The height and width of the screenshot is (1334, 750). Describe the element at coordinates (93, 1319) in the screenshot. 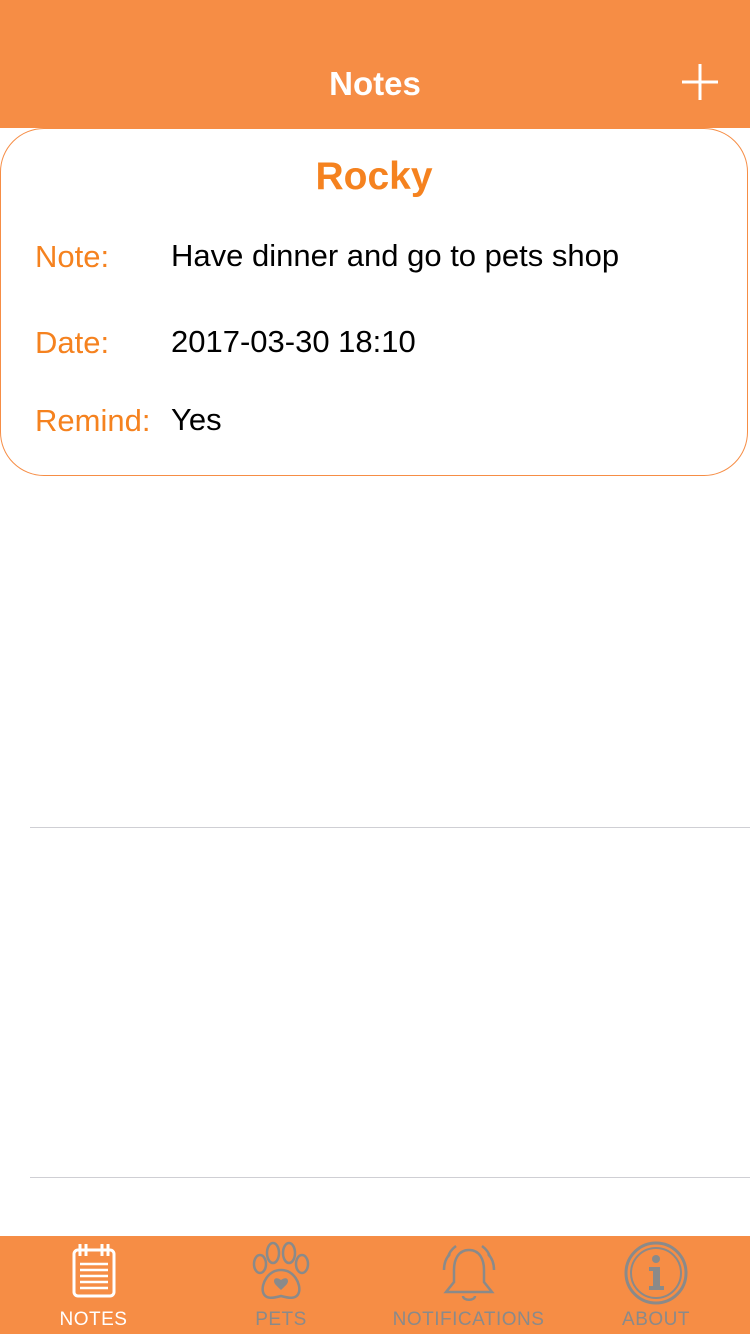

I see `tab-notes-label: NOTES` at that location.